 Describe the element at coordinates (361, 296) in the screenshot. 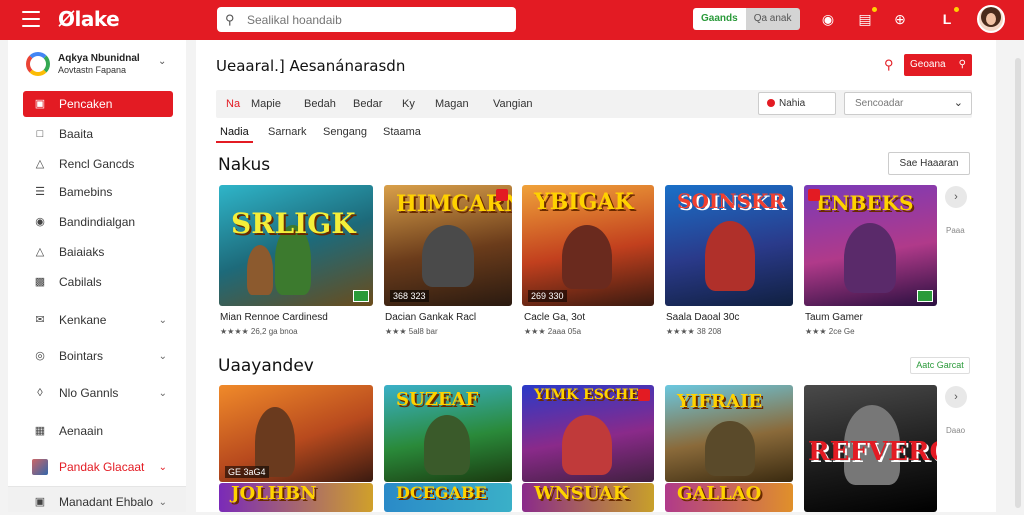

I see `platform-badge` at that location.